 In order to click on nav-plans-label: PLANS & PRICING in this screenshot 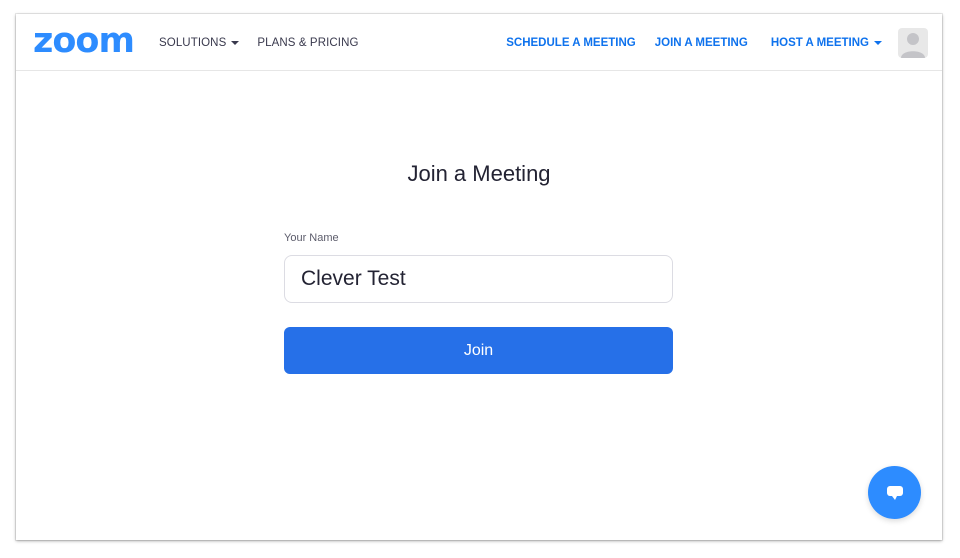, I will do `click(308, 42)`.